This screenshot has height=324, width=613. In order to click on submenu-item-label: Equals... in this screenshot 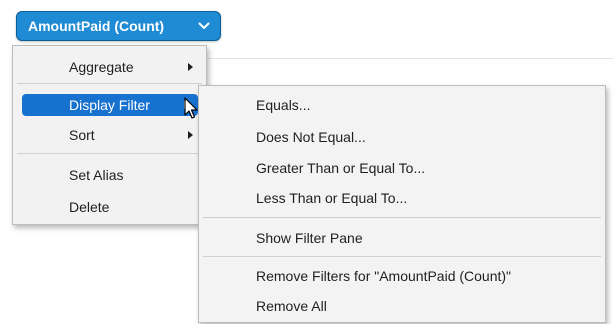, I will do `click(283, 105)`.